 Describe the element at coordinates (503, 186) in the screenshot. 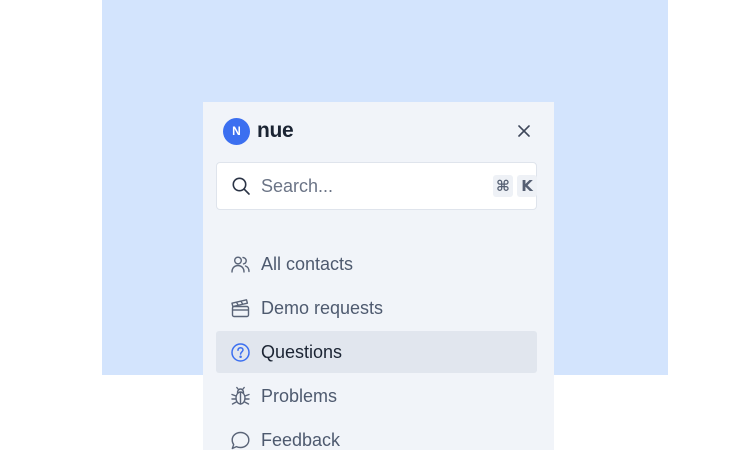

I see `command-key: ⌘` at that location.